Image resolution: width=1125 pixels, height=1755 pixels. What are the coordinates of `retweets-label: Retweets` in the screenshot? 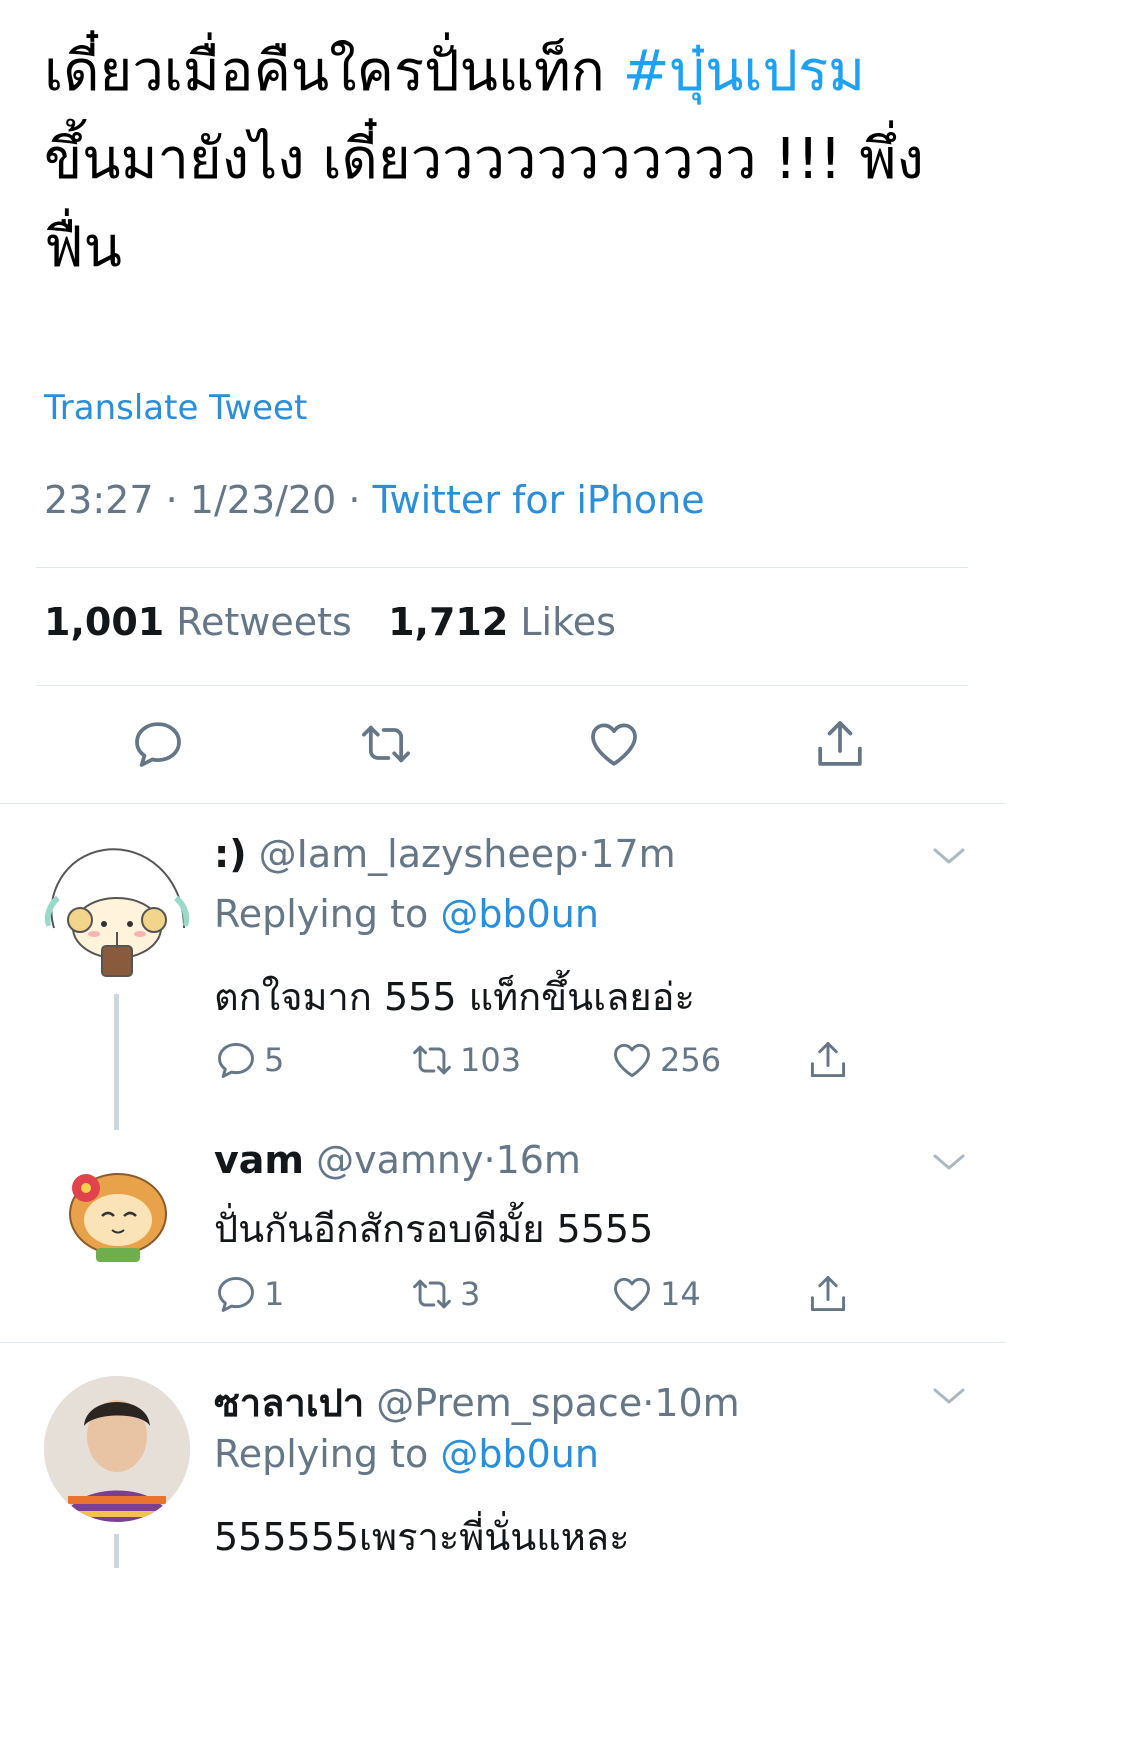 It's located at (264, 622).